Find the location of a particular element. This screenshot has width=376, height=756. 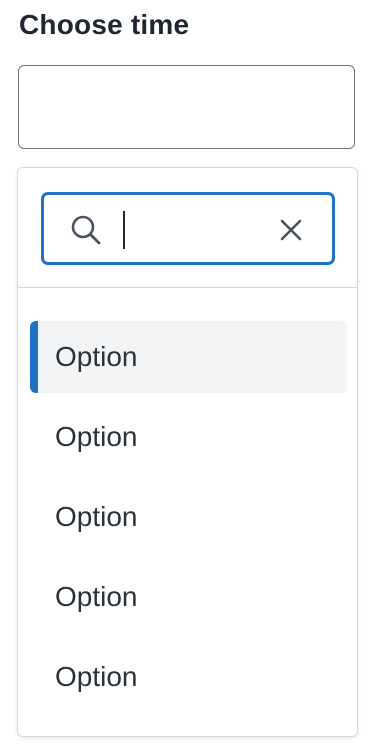

text-caret is located at coordinates (124, 230).